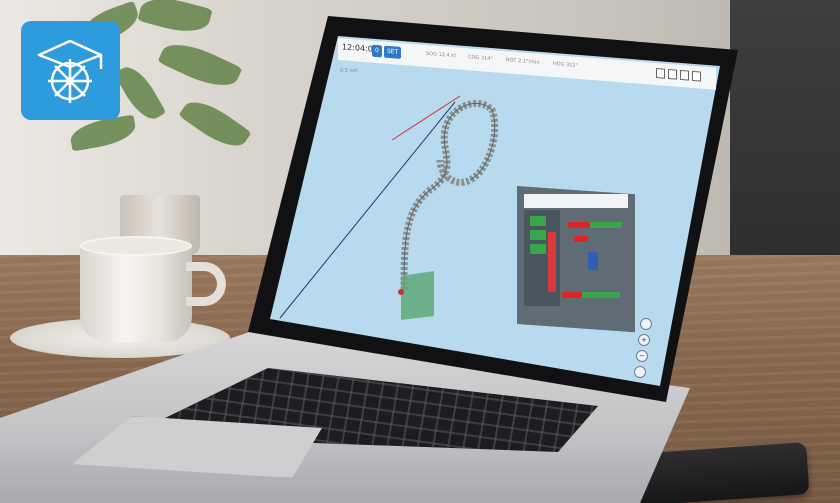  What do you see at coordinates (136, 292) in the screenshot?
I see `coffee-mug` at bounding box center [136, 292].